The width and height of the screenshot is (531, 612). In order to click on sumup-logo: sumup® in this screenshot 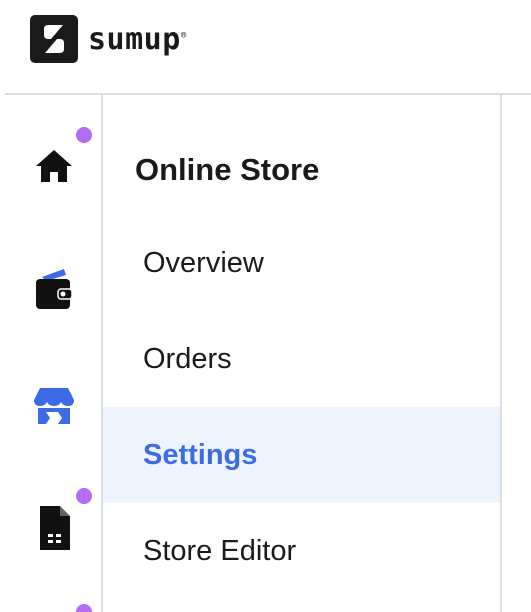, I will do `click(108, 39)`.